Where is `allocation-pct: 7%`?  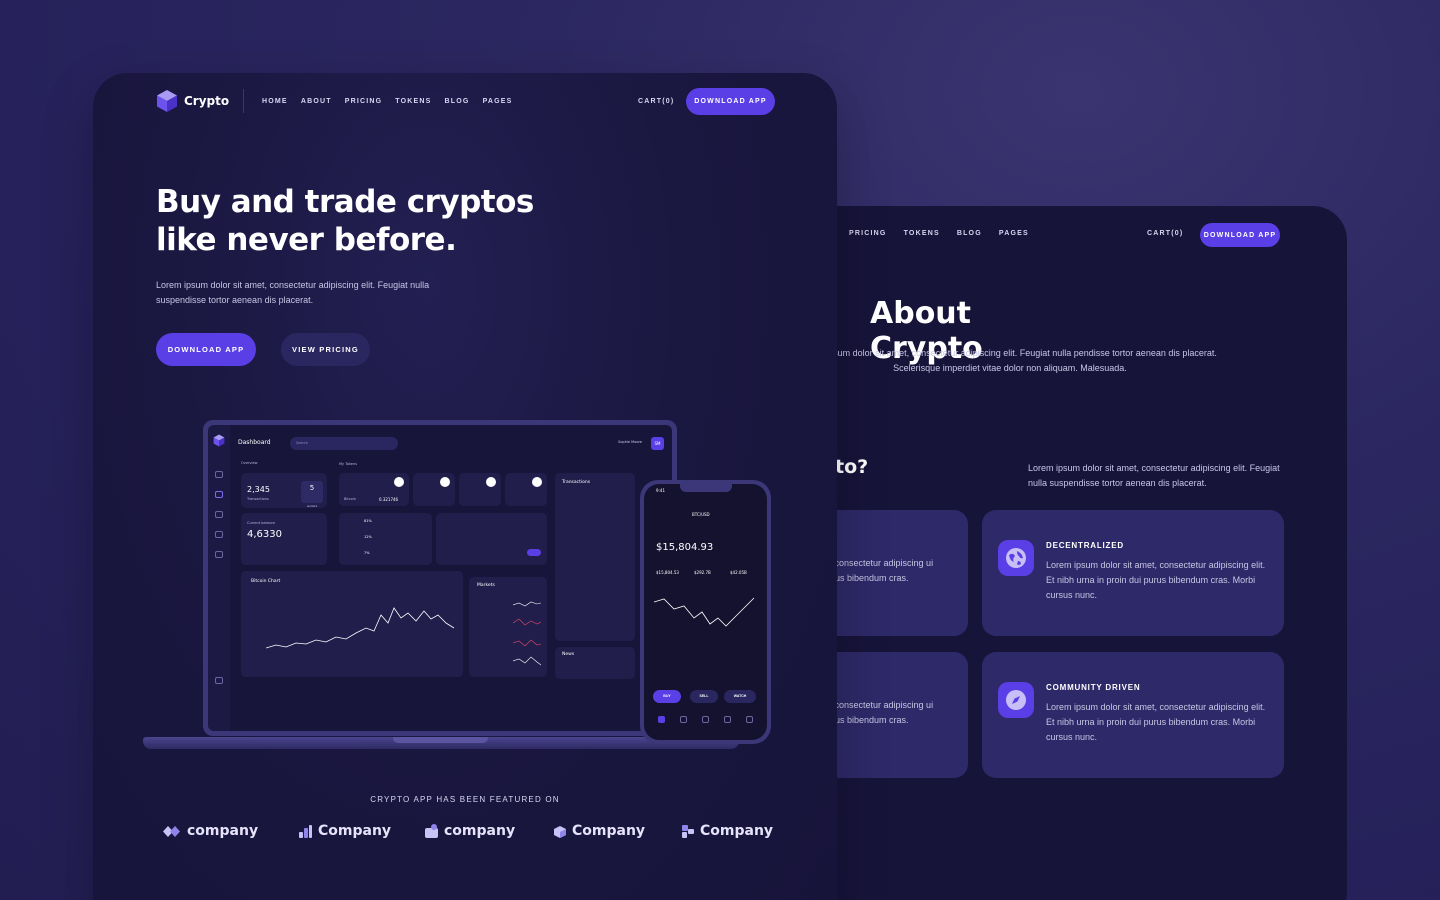
allocation-pct: 7% is located at coordinates (367, 553).